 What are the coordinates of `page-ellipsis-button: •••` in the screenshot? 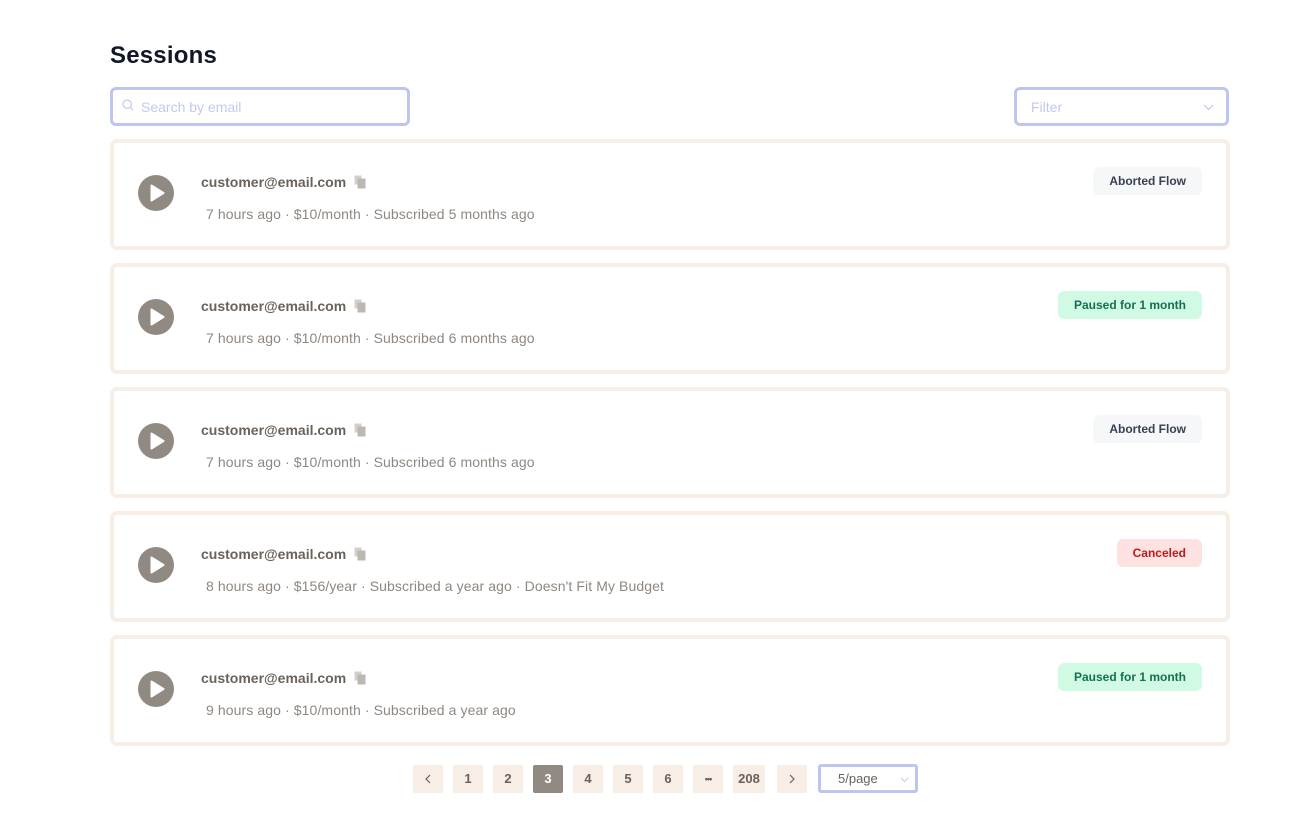 It's located at (708, 778).